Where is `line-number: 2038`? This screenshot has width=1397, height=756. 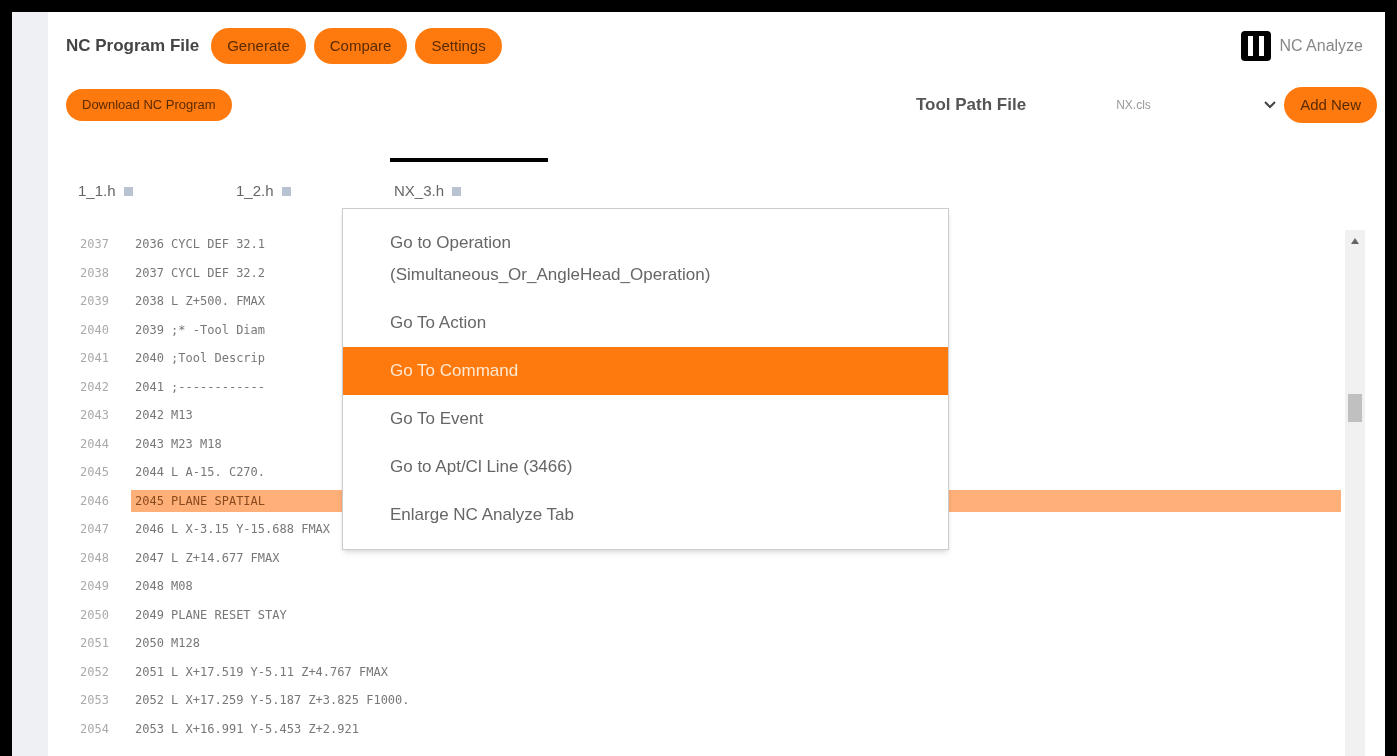
line-number: 2038 is located at coordinates (94, 273).